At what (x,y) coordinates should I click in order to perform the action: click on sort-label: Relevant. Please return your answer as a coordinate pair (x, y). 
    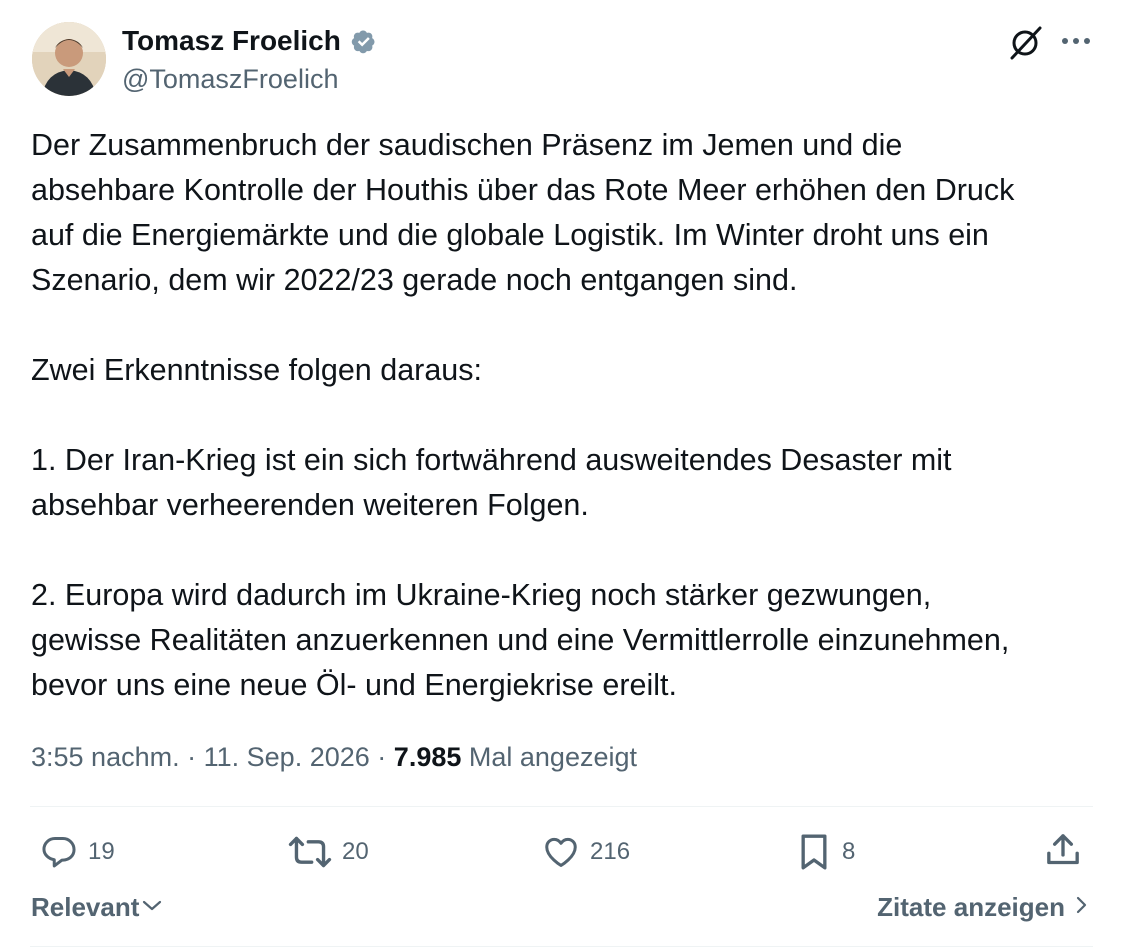
    Looking at the image, I should click on (85, 907).